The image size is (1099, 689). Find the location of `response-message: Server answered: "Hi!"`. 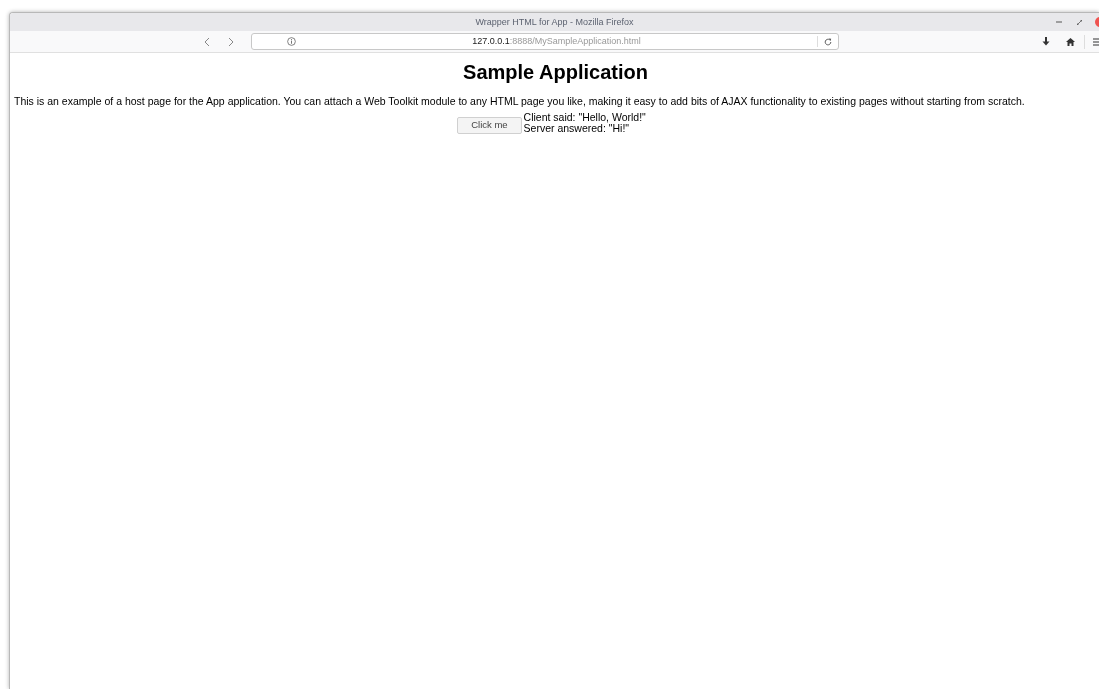

response-message: Server answered: "Hi!" is located at coordinates (577, 128).